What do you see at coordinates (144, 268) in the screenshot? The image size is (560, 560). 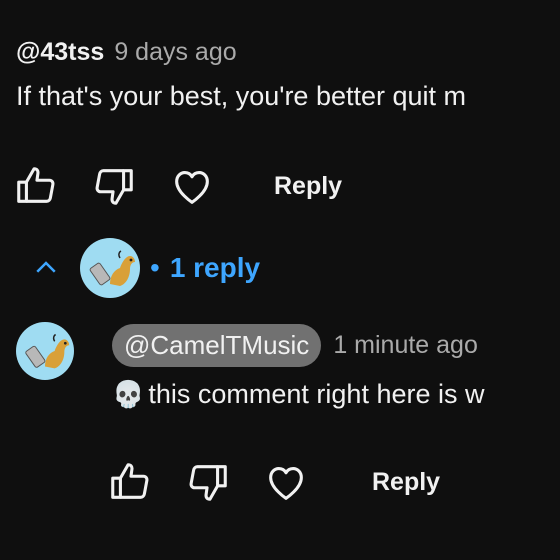 I see `replies-toggle: • 1 reply` at bounding box center [144, 268].